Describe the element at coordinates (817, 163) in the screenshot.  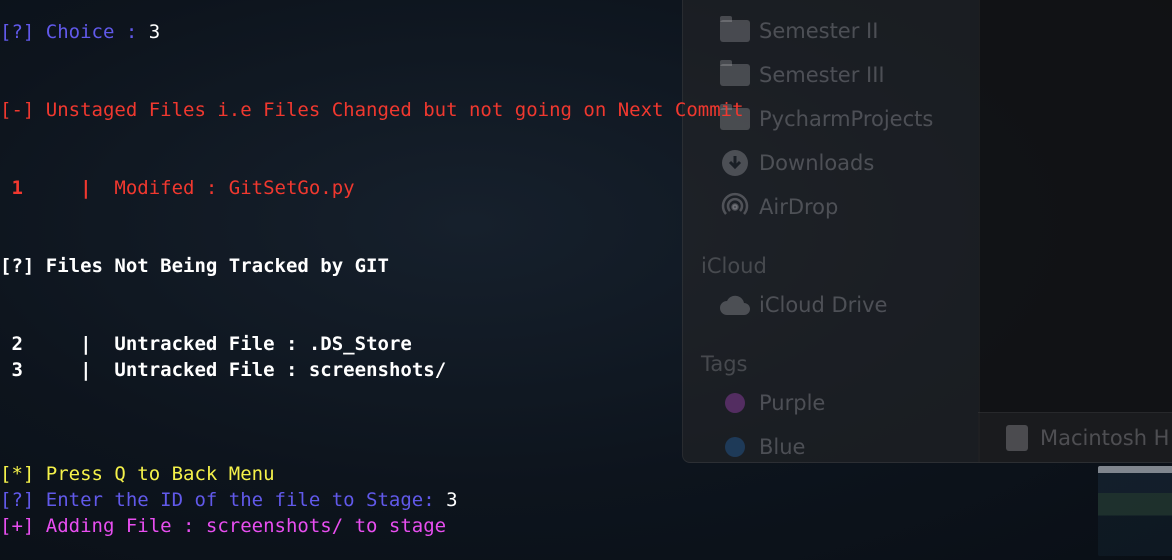
I see `sidebar-item-label: Downloads` at that location.